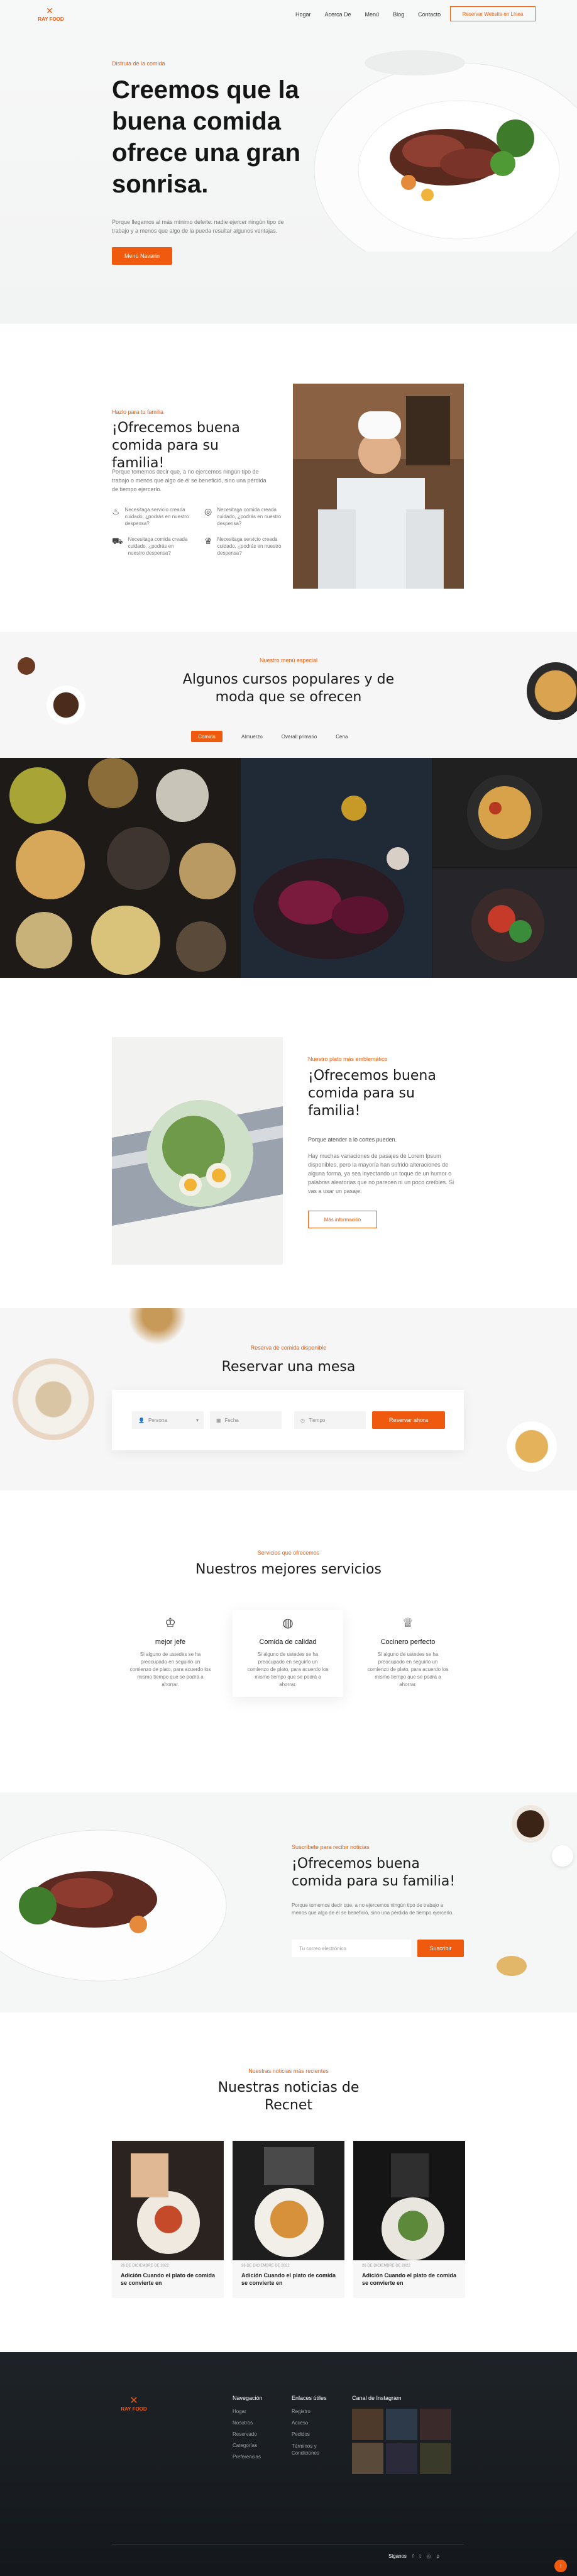  I want to click on footer-link: Términos y Condiciones, so click(314, 2450).